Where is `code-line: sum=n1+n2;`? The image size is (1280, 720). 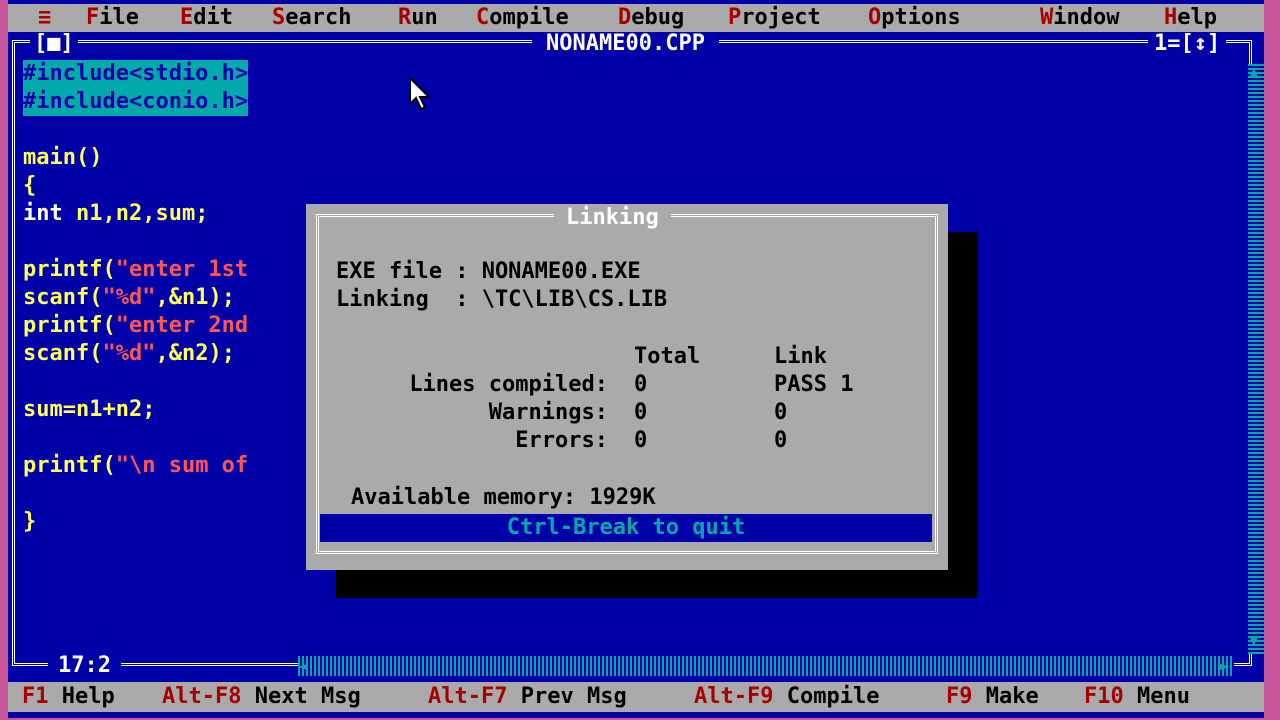
code-line: sum=n1+n2; is located at coordinates (89, 410).